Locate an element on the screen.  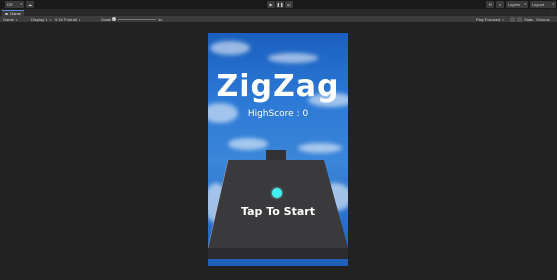
search-button: ⌕ is located at coordinates (500, 4).